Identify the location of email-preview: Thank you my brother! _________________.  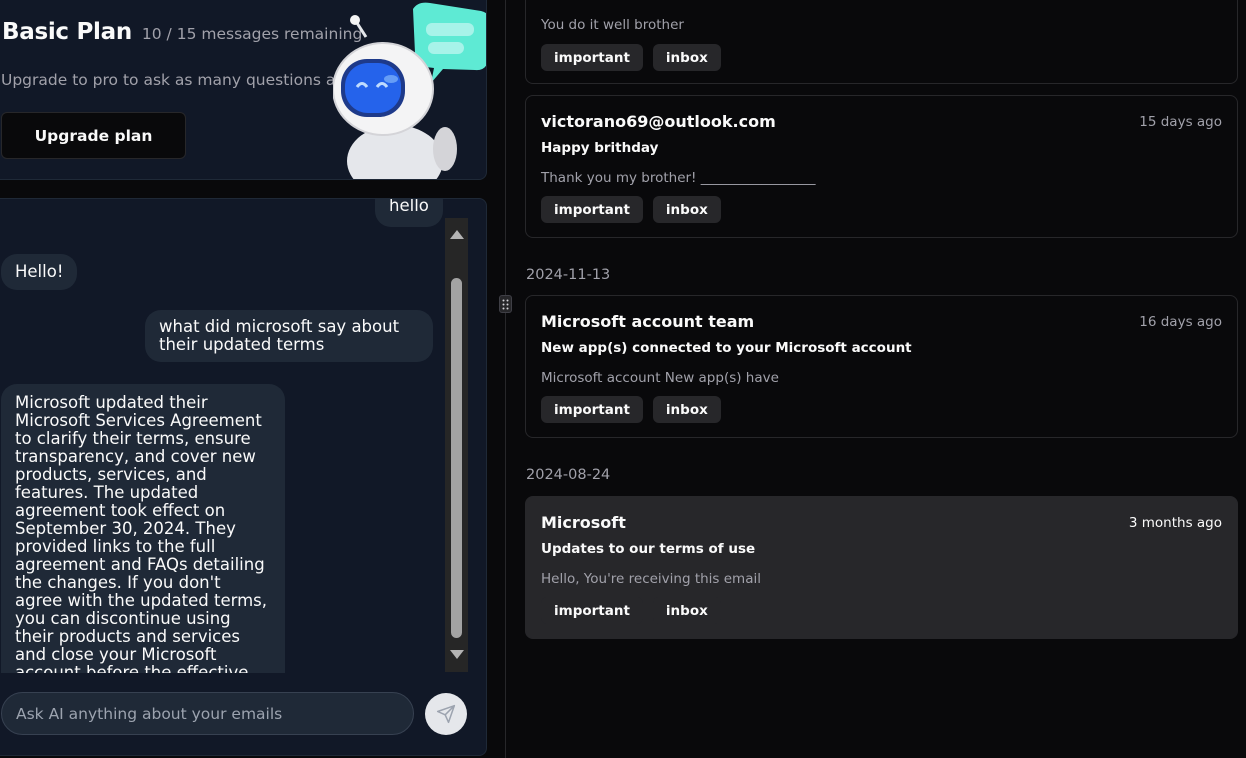
(678, 178).